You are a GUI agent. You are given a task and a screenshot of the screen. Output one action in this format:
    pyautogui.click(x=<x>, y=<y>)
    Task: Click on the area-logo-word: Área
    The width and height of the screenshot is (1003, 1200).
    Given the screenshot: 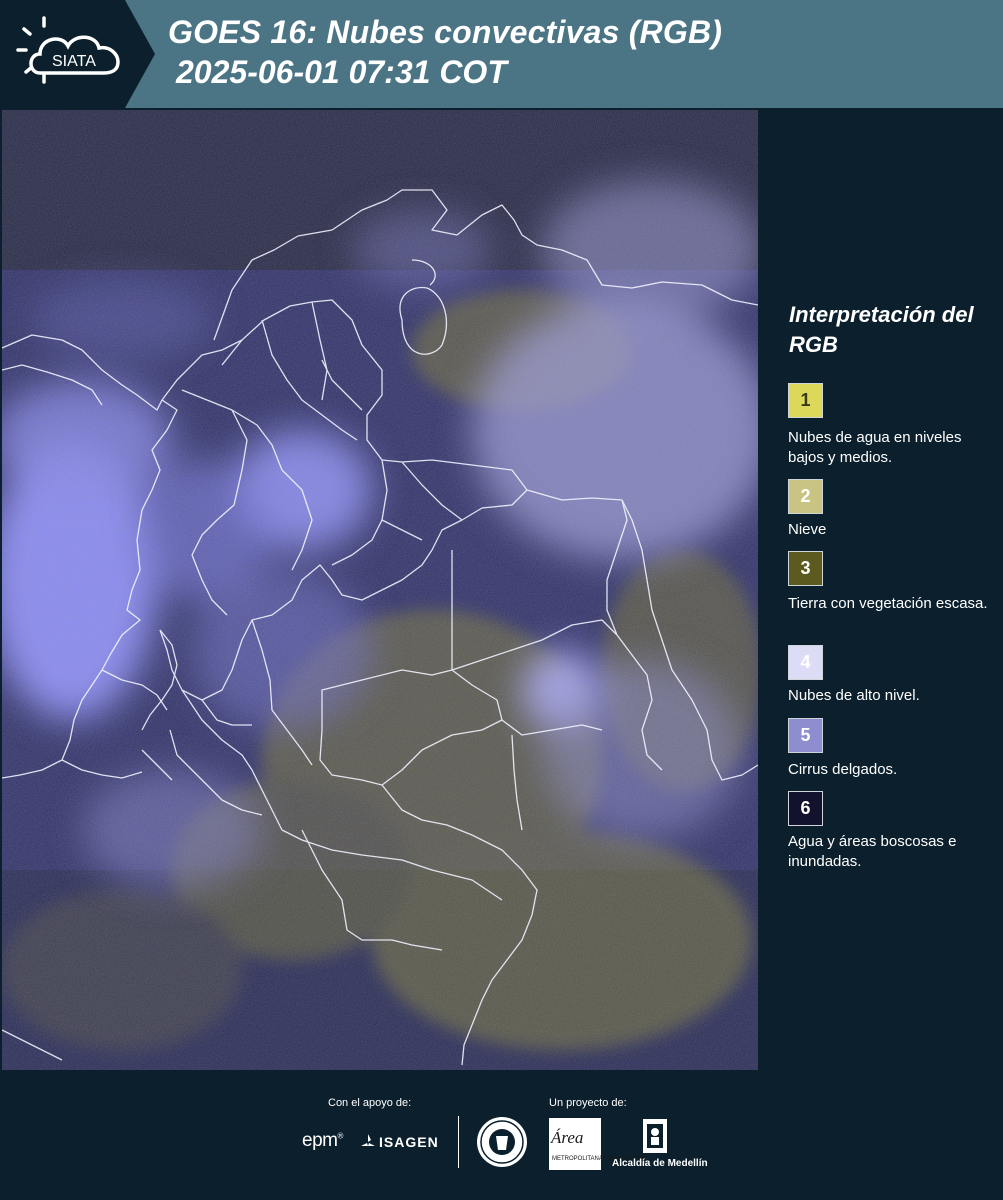 What is the action you would take?
    pyautogui.click(x=567, y=1137)
    